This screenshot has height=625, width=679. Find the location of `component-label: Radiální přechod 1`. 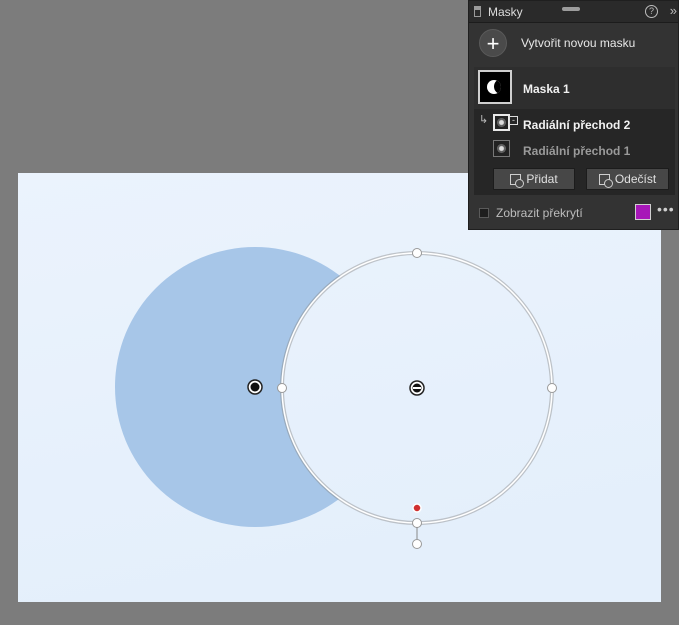

component-label: Radiální přechod 1 is located at coordinates (577, 151).